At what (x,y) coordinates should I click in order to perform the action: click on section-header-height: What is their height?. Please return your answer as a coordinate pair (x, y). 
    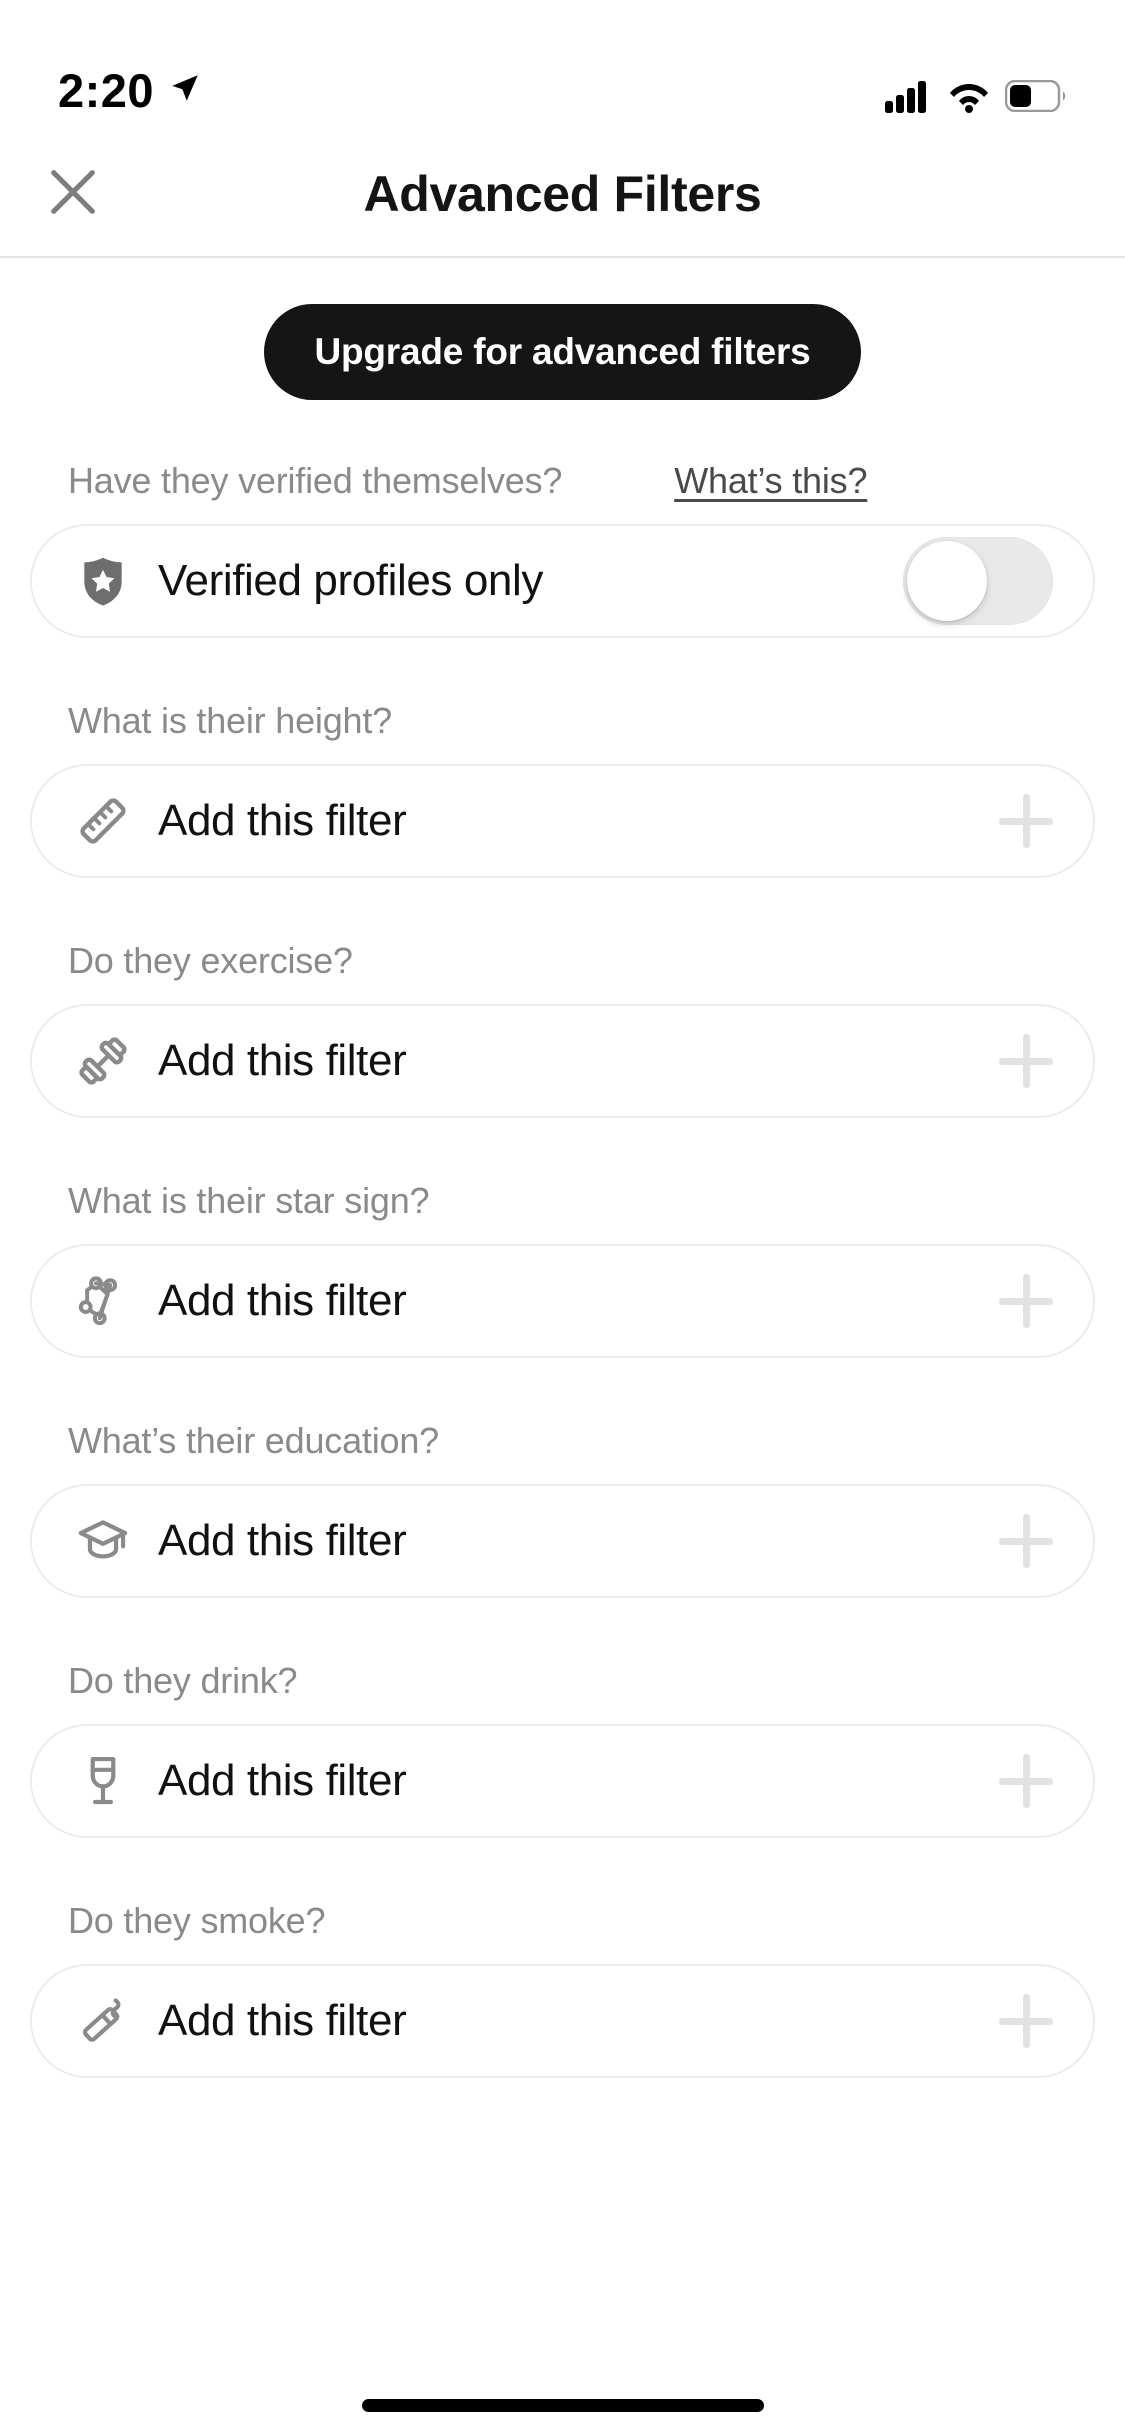
    Looking at the image, I should click on (562, 721).